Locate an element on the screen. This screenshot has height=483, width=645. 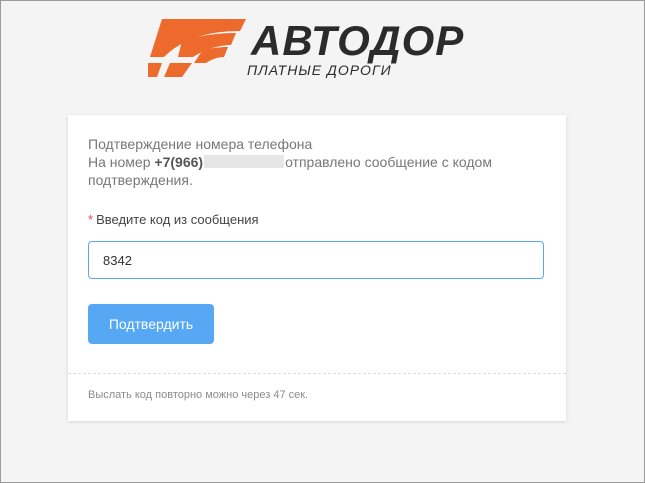
brand-subtitle: ПЛАТНЫЕ ДОРОГИ is located at coordinates (319, 70).